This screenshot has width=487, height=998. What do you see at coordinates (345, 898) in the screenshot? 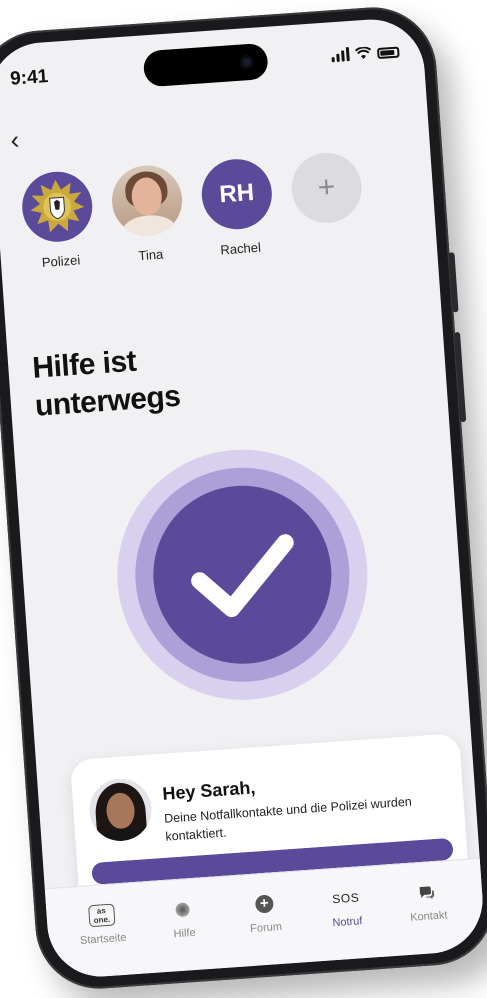
I see `sos-icon: SOS` at bounding box center [345, 898].